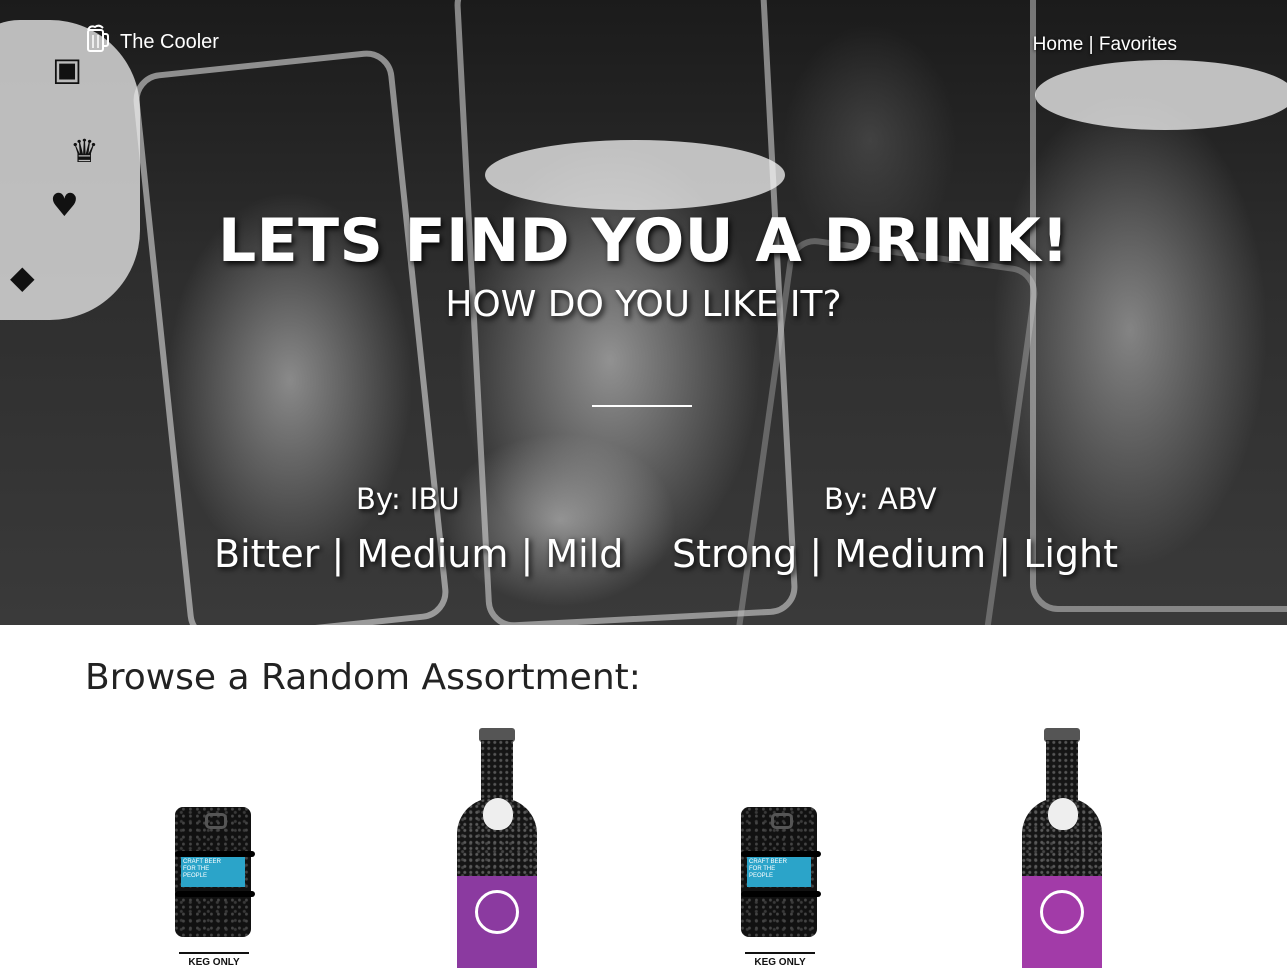  I want to click on hero-divider, so click(642, 406).